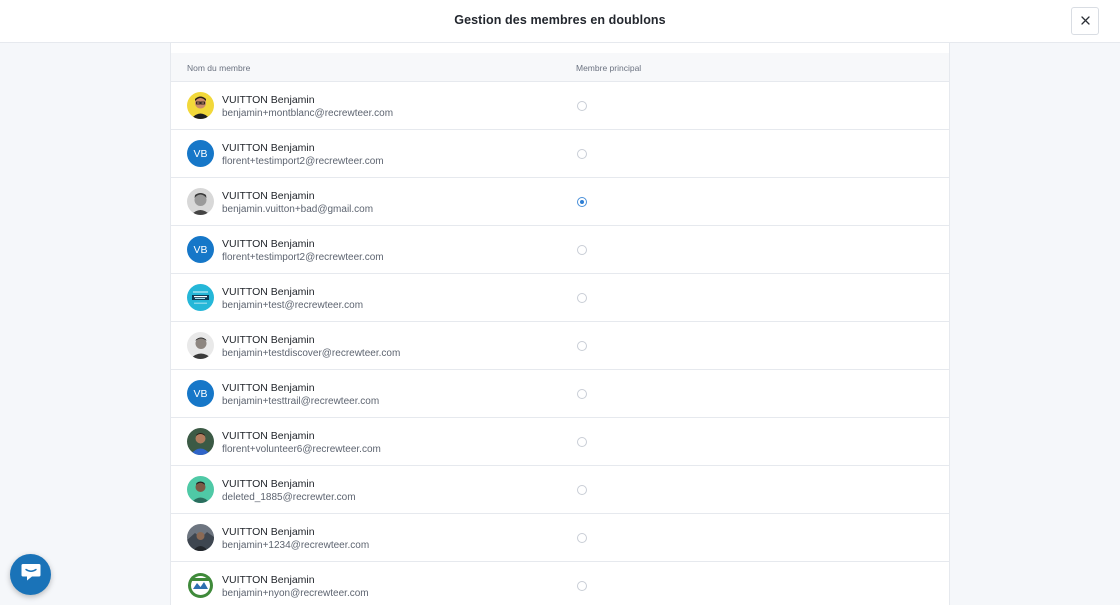  Describe the element at coordinates (293, 305) in the screenshot. I see `member-email: benjamin+test@recrewteer.com` at that location.